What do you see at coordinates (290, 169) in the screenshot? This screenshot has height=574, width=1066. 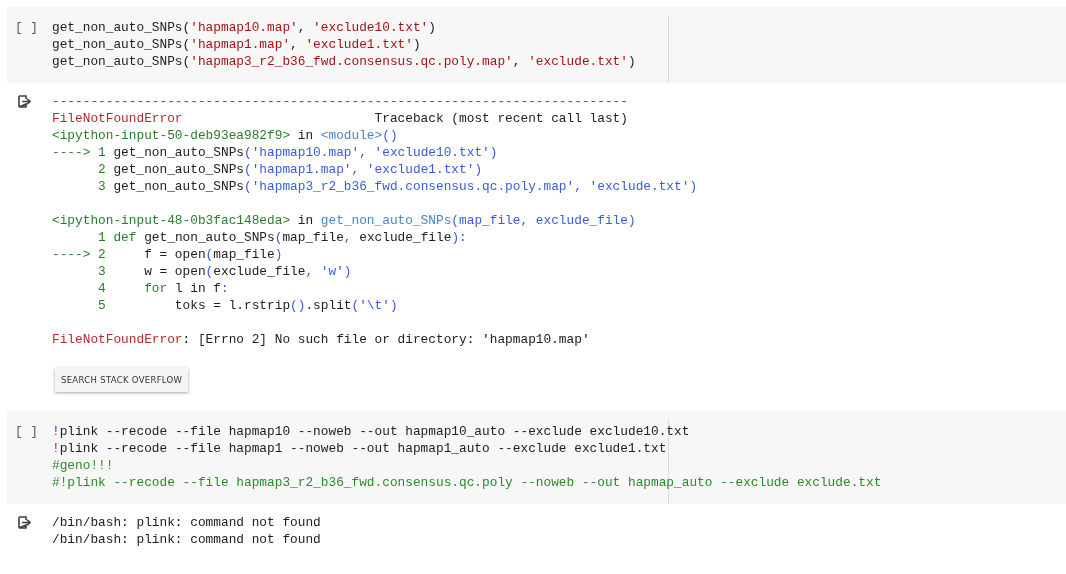 I see `output-line: 2 get_non_auto_SNPs('hapmap1.map', 'exclude1.txt')` at bounding box center [290, 169].